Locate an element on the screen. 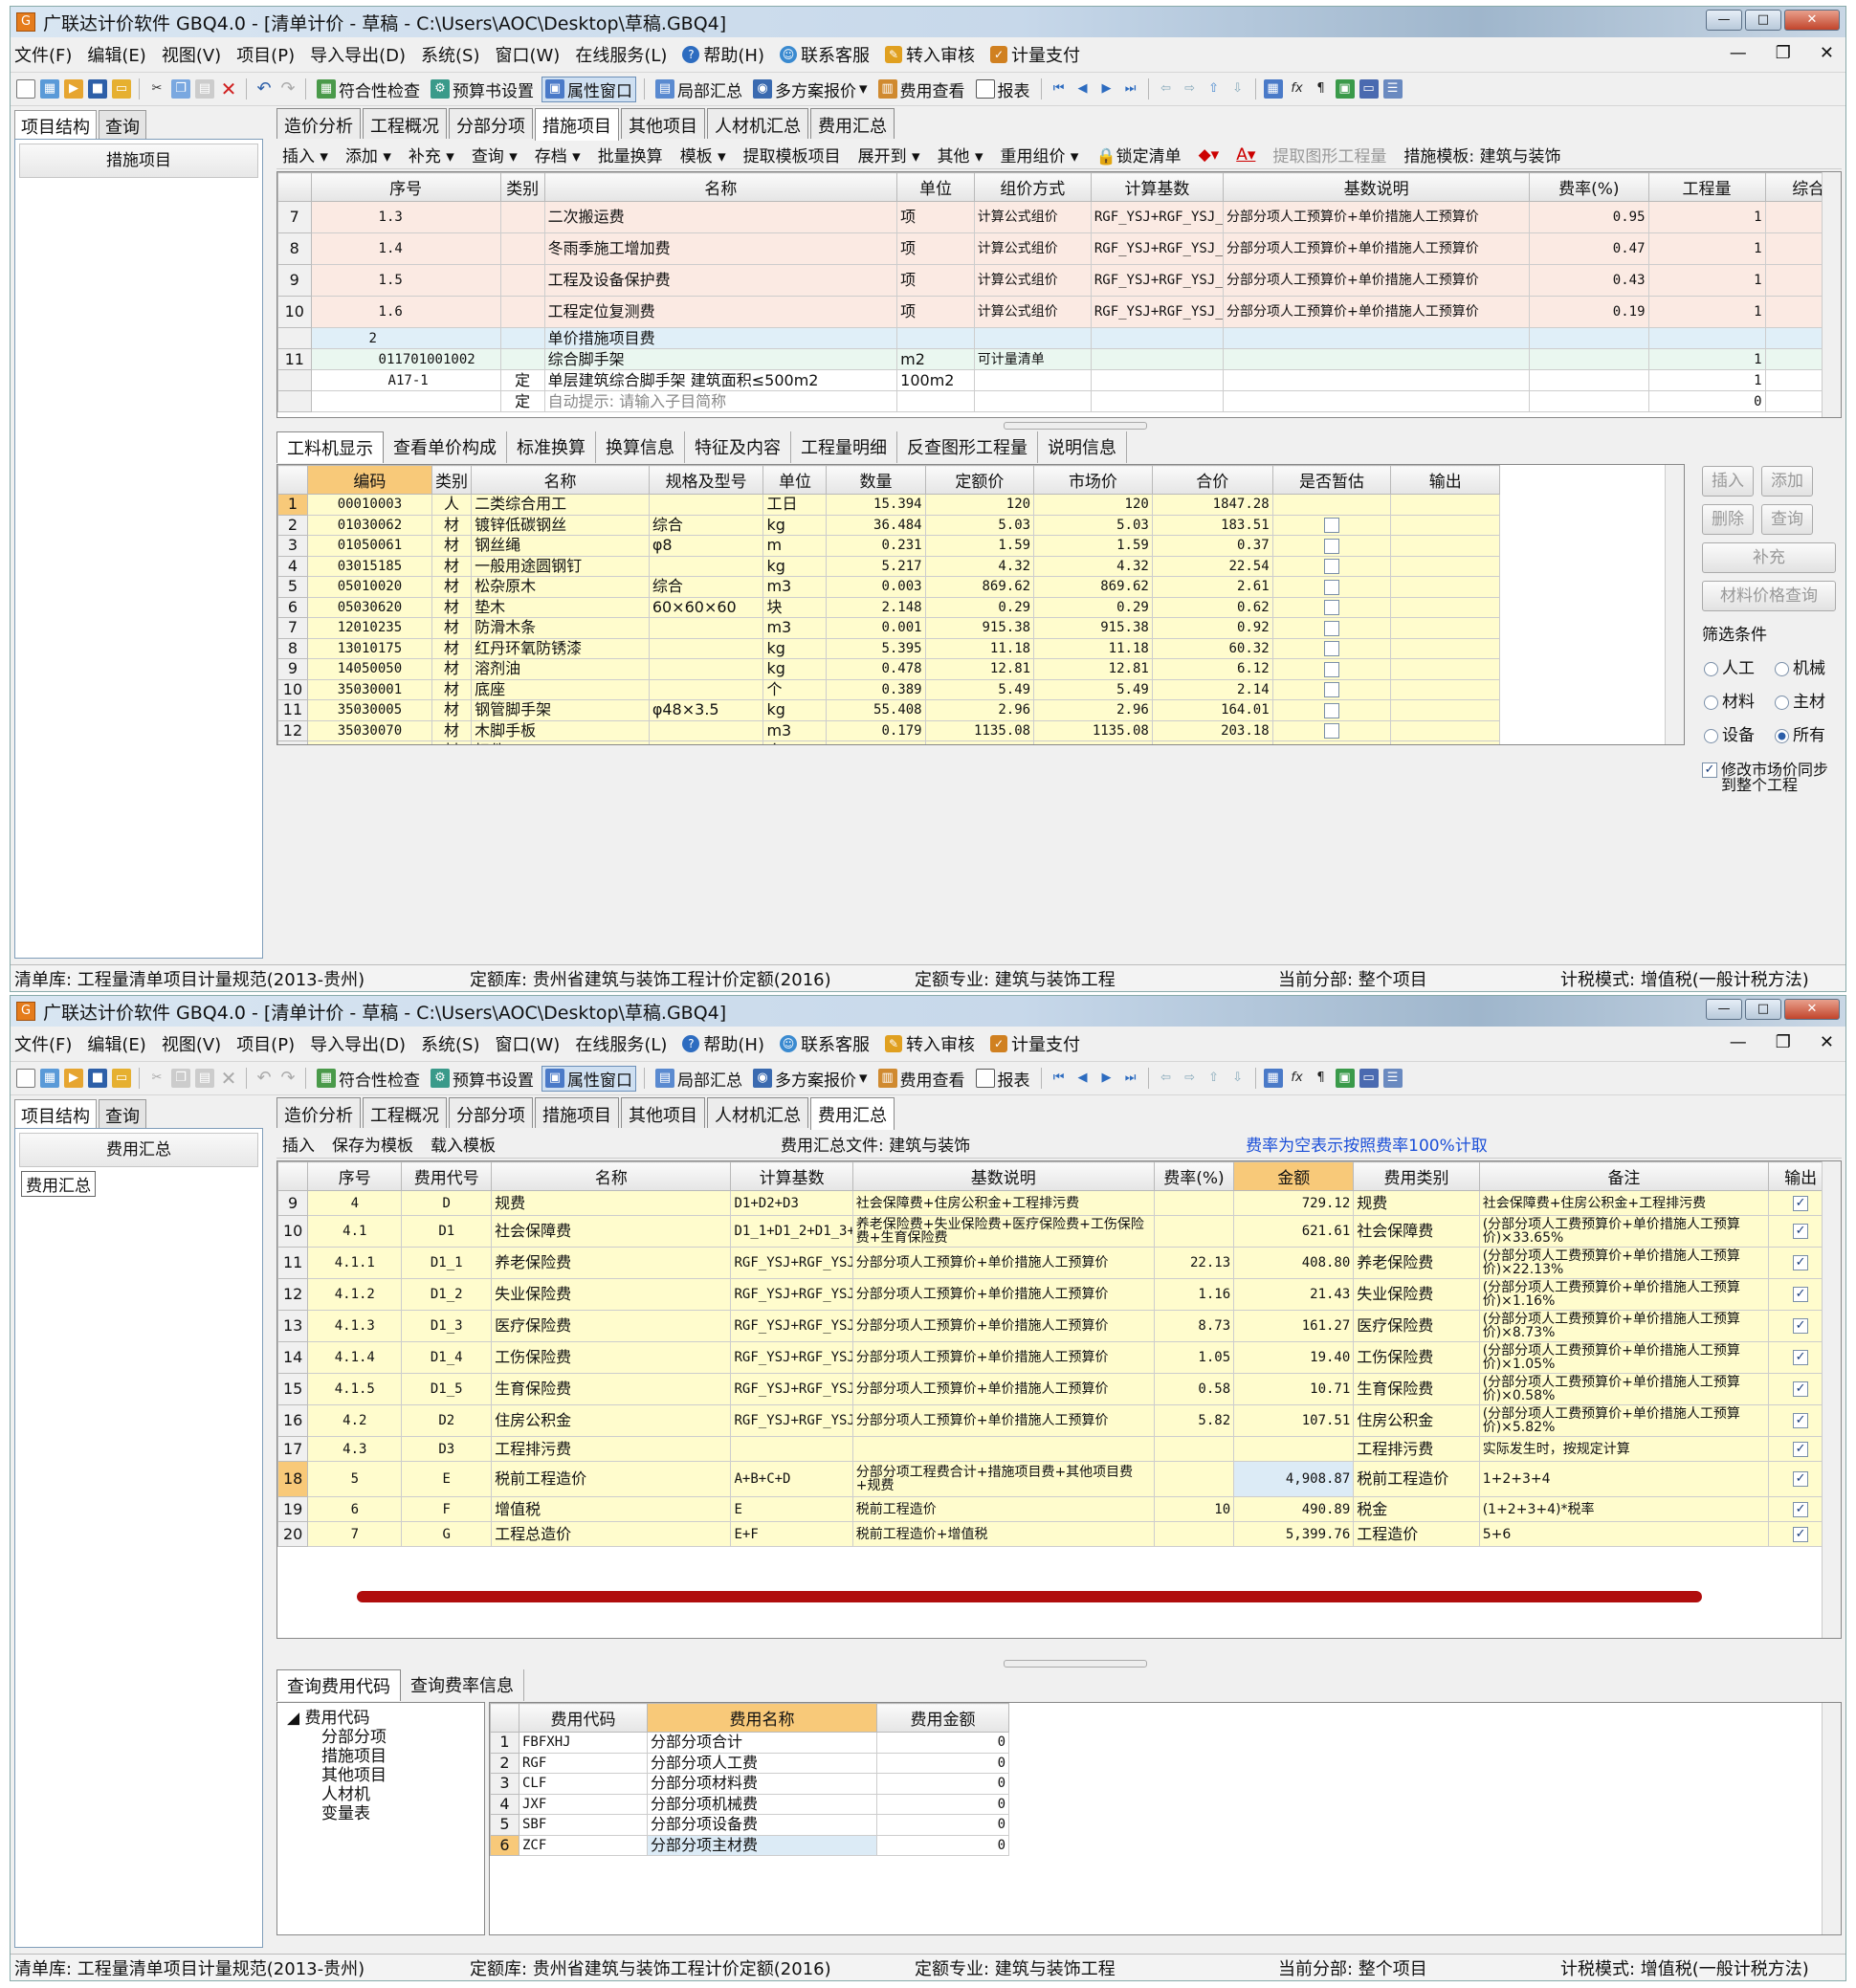  fee-name: 税前工程造价 is located at coordinates (612, 1479).